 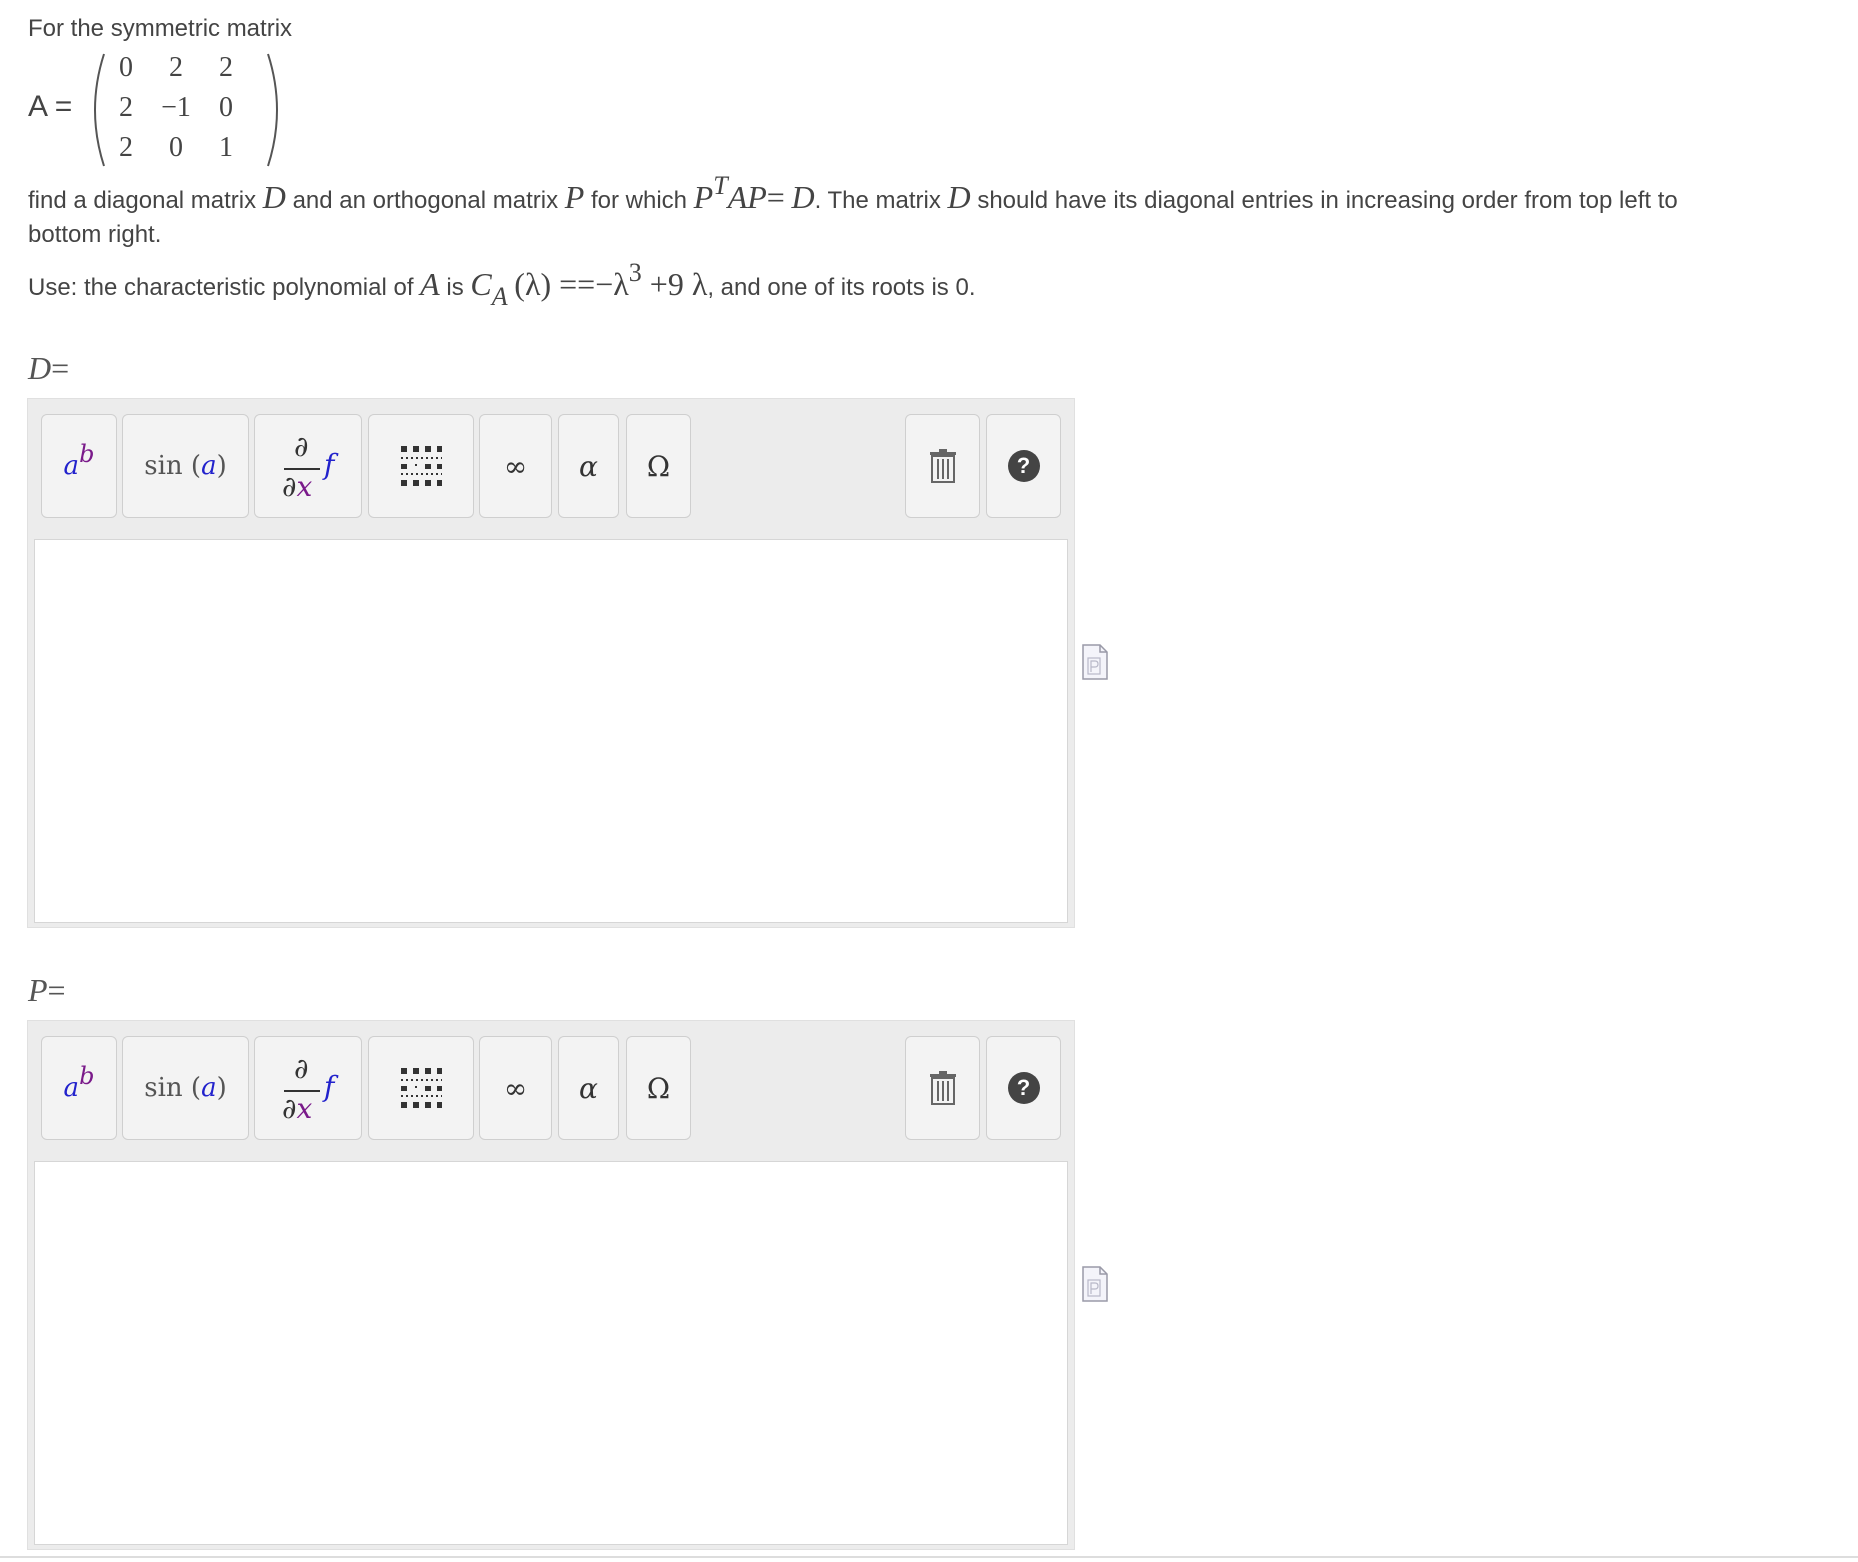 I want to click on math-D: D, so click(x=274, y=197).